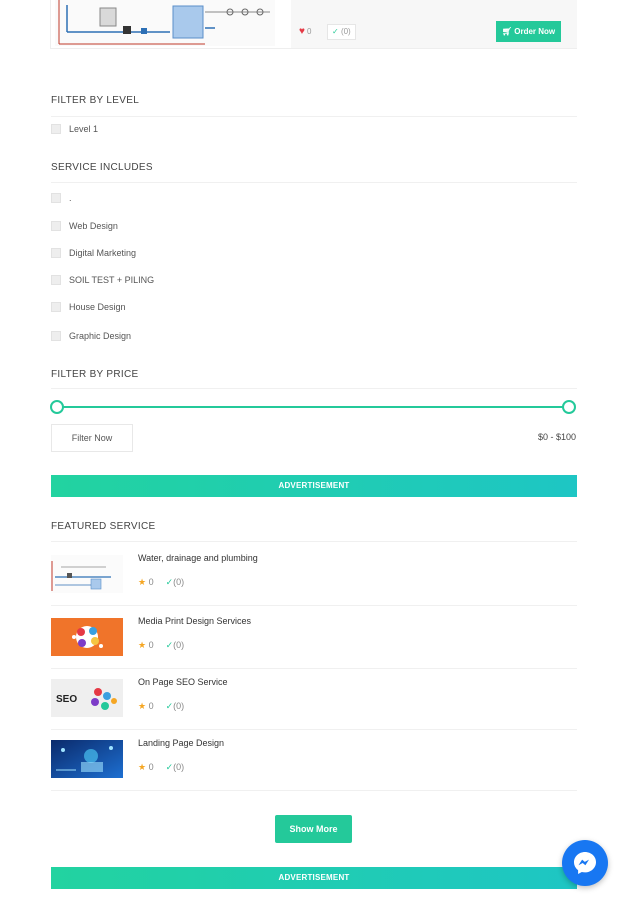 The image size is (622, 900). I want to click on order-now-label: Order Now, so click(535, 31).